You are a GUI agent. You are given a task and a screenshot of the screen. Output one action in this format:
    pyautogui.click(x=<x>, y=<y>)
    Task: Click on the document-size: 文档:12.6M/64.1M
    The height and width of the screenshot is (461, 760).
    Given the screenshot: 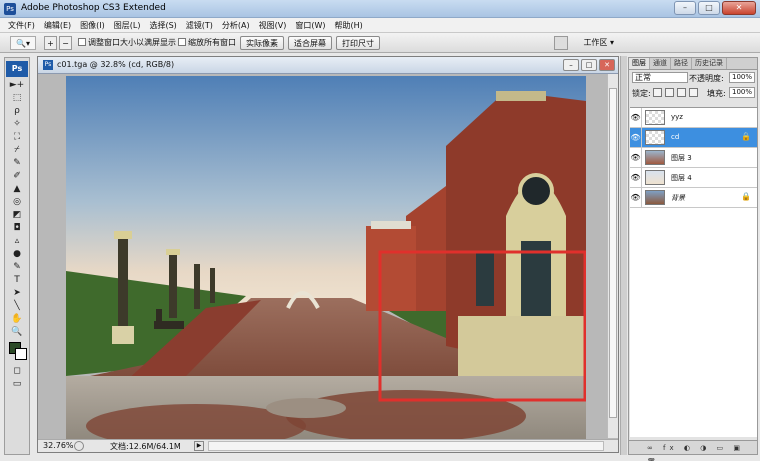 What is the action you would take?
    pyautogui.click(x=145, y=446)
    